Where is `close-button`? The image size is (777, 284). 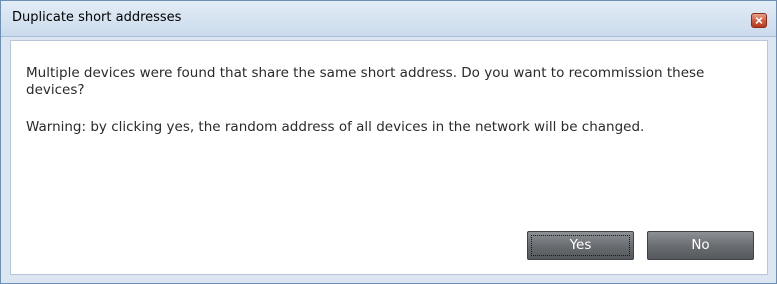 close-button is located at coordinates (759, 20).